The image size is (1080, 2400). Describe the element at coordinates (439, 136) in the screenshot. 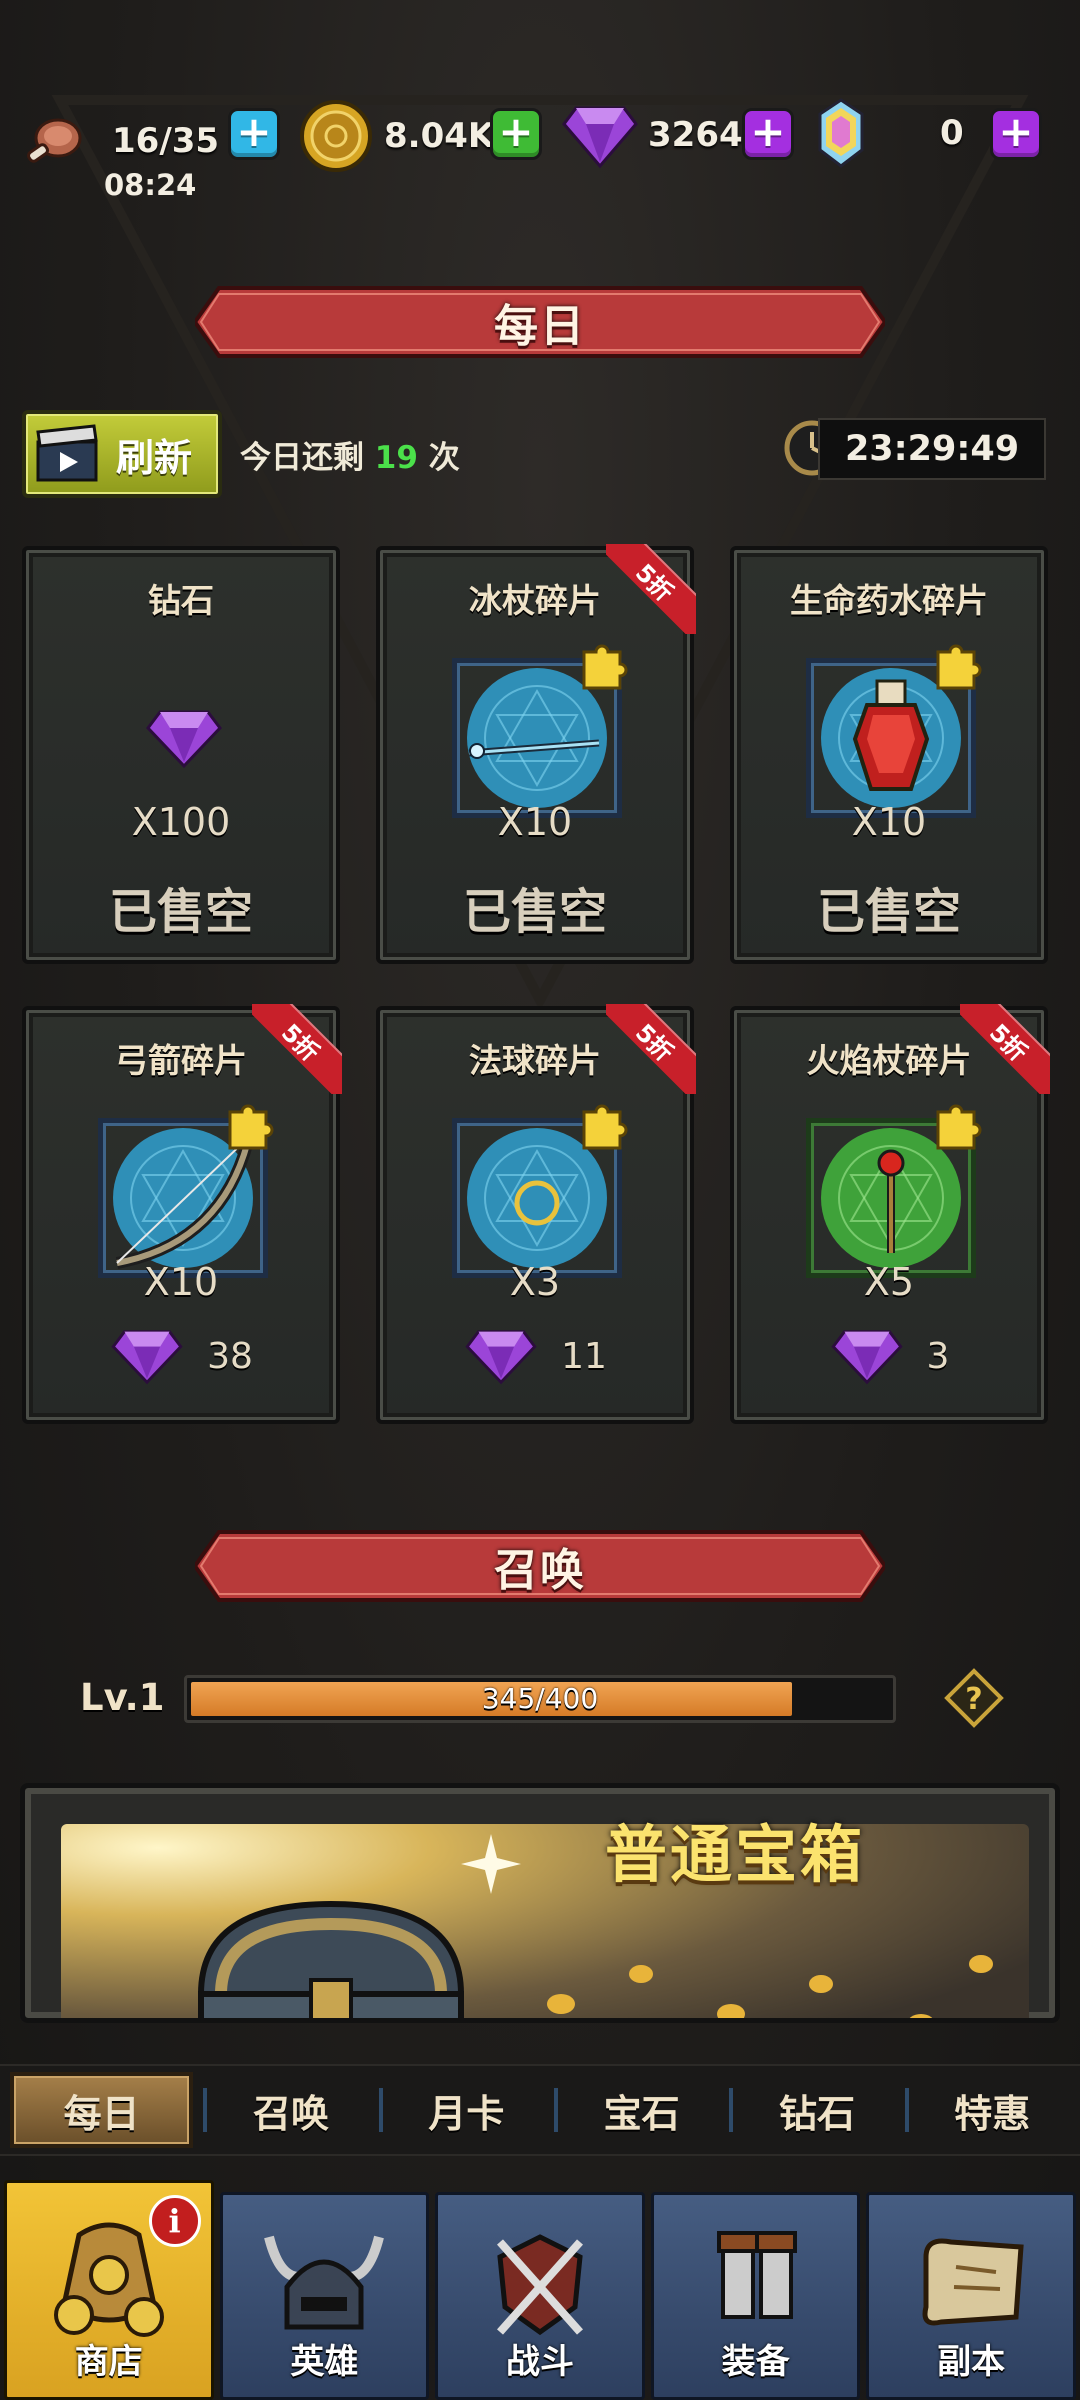

I see `gold-value: 8.04K` at that location.